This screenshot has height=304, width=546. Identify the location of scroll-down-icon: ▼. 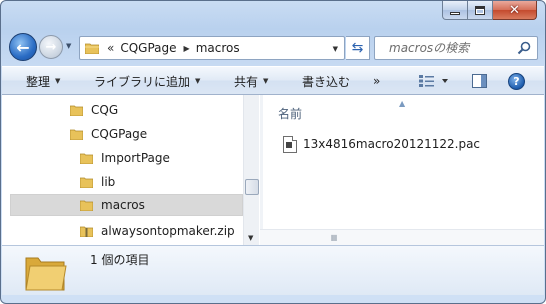
(250, 238).